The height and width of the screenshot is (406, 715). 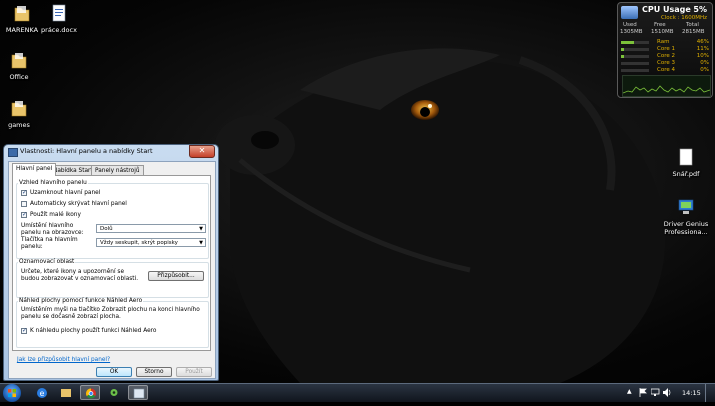 What do you see at coordinates (700, 9) in the screenshot?
I see `cpu-percent: 5%` at bounding box center [700, 9].